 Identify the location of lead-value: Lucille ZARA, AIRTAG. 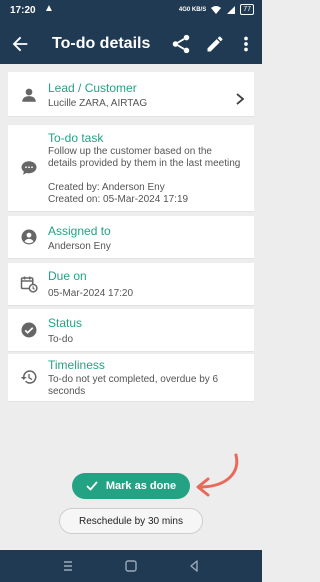
(98, 103).